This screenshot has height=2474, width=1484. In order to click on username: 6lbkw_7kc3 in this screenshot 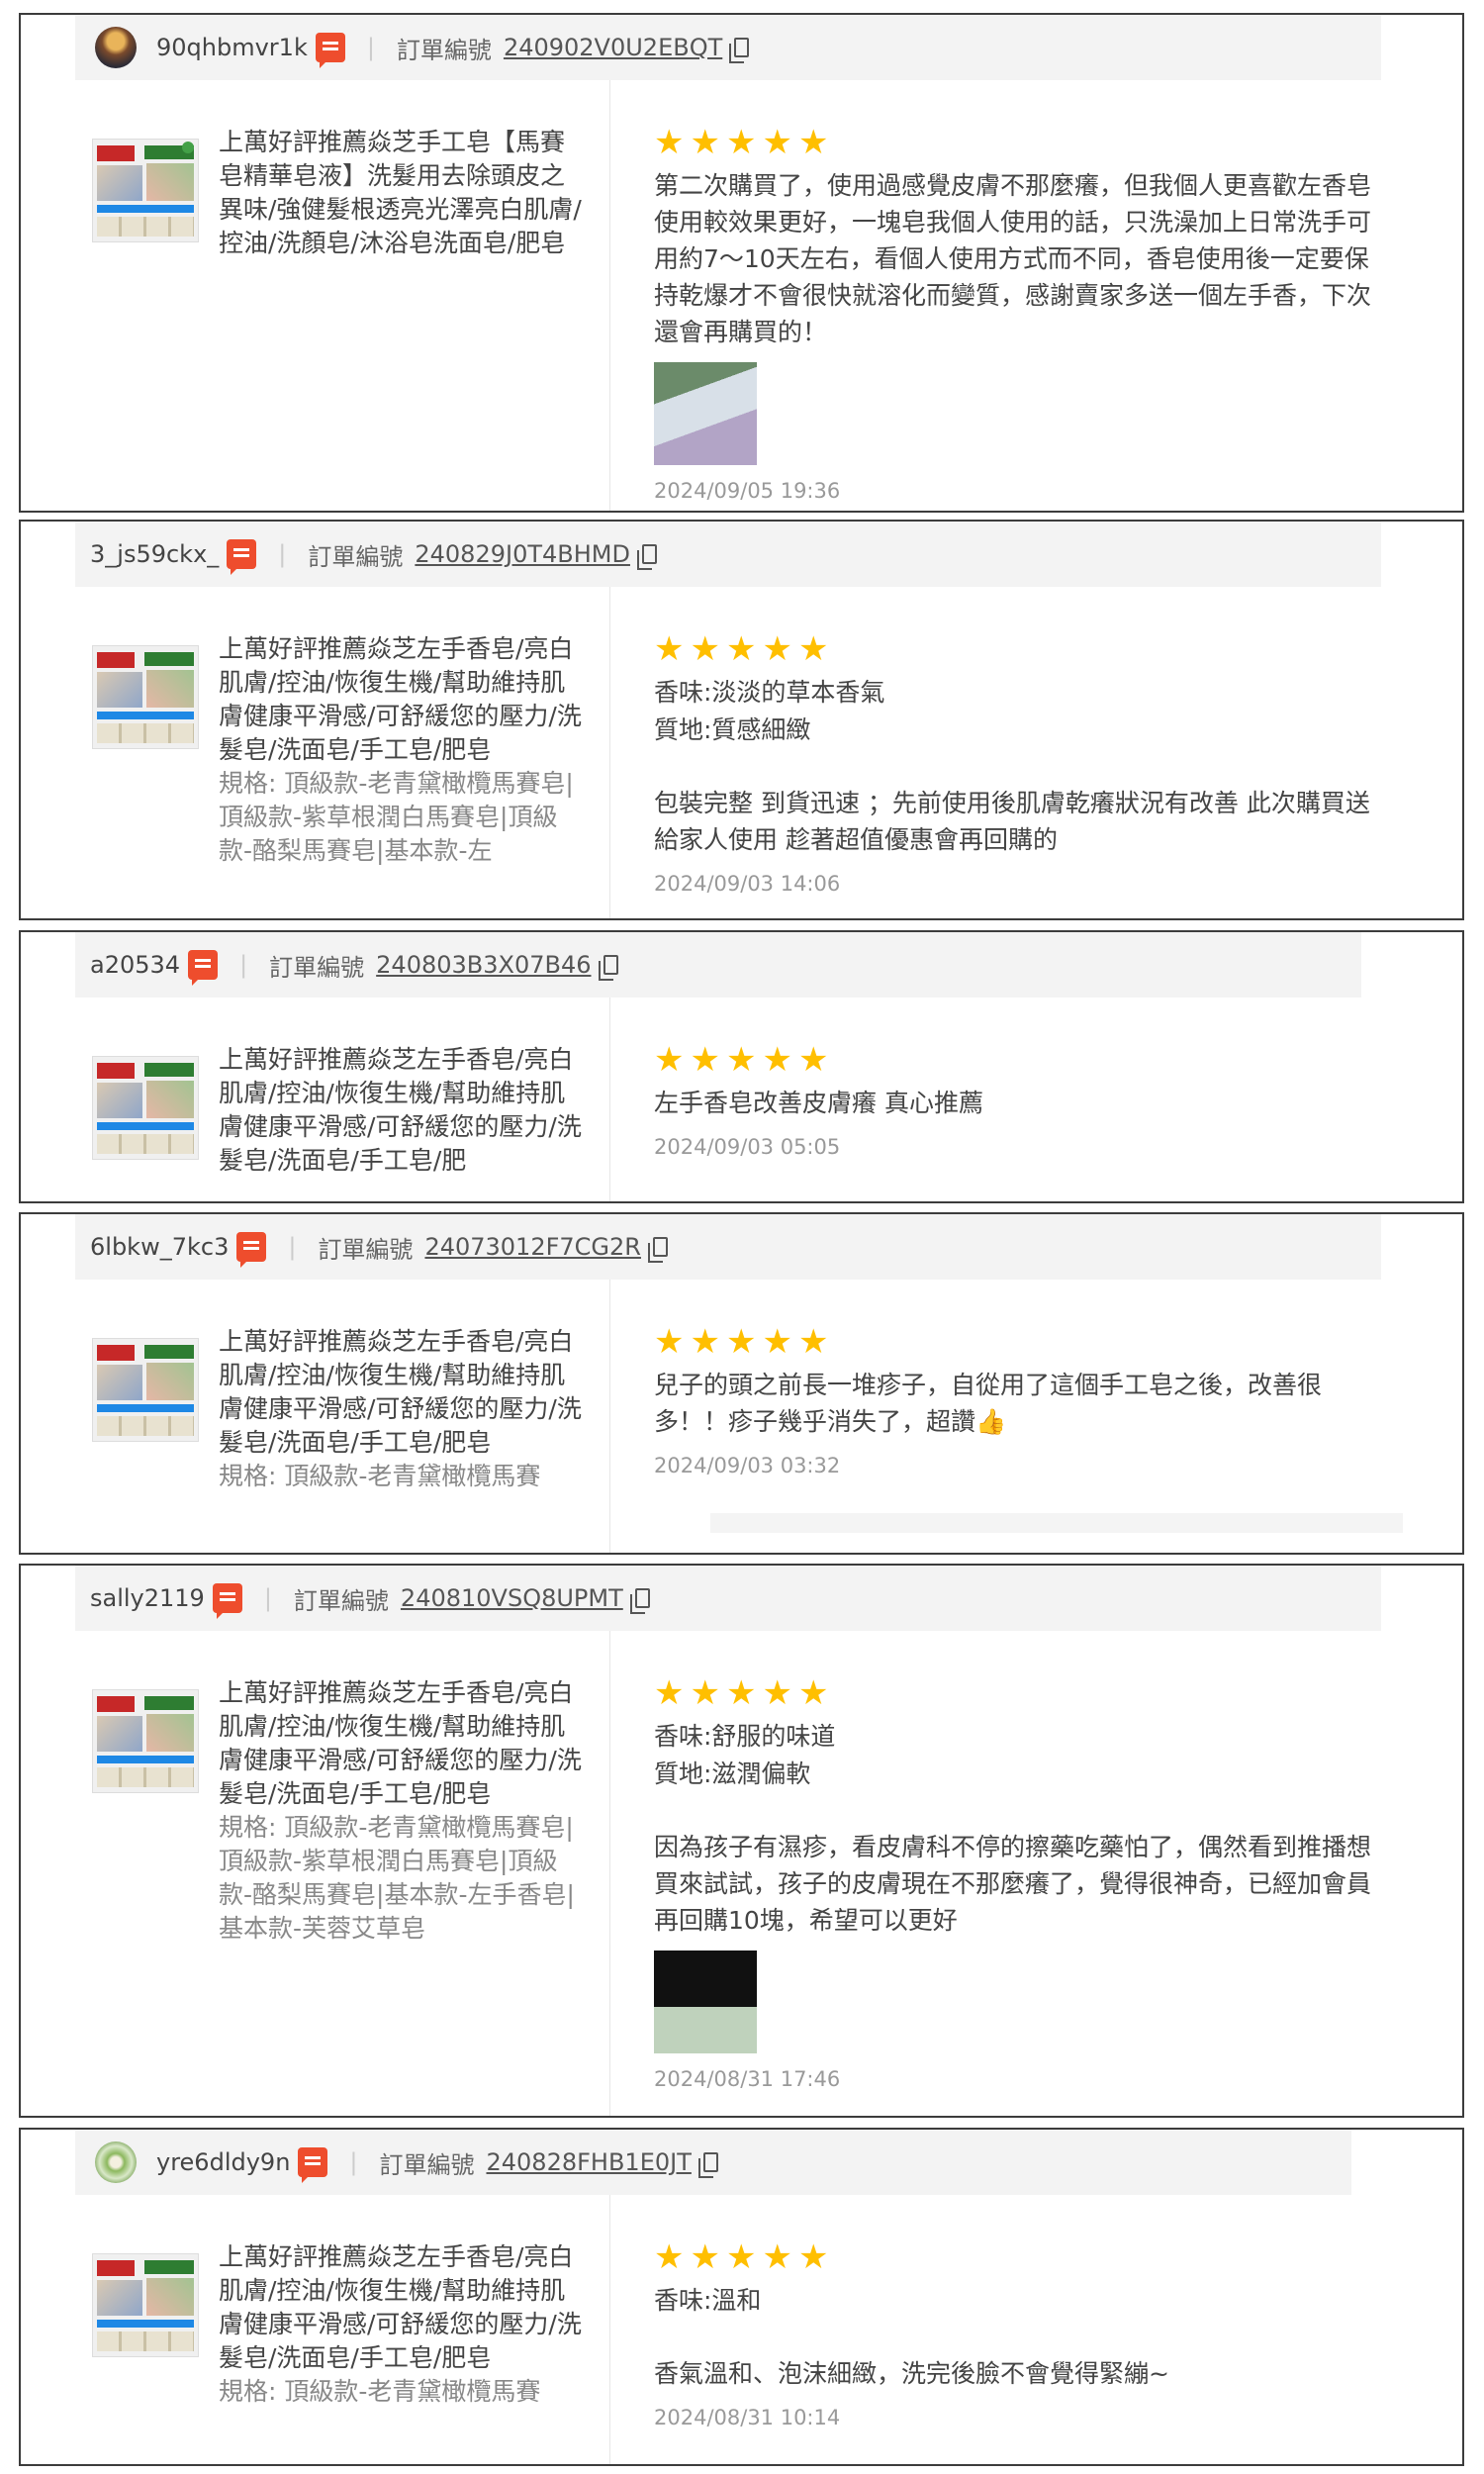, I will do `click(159, 1247)`.